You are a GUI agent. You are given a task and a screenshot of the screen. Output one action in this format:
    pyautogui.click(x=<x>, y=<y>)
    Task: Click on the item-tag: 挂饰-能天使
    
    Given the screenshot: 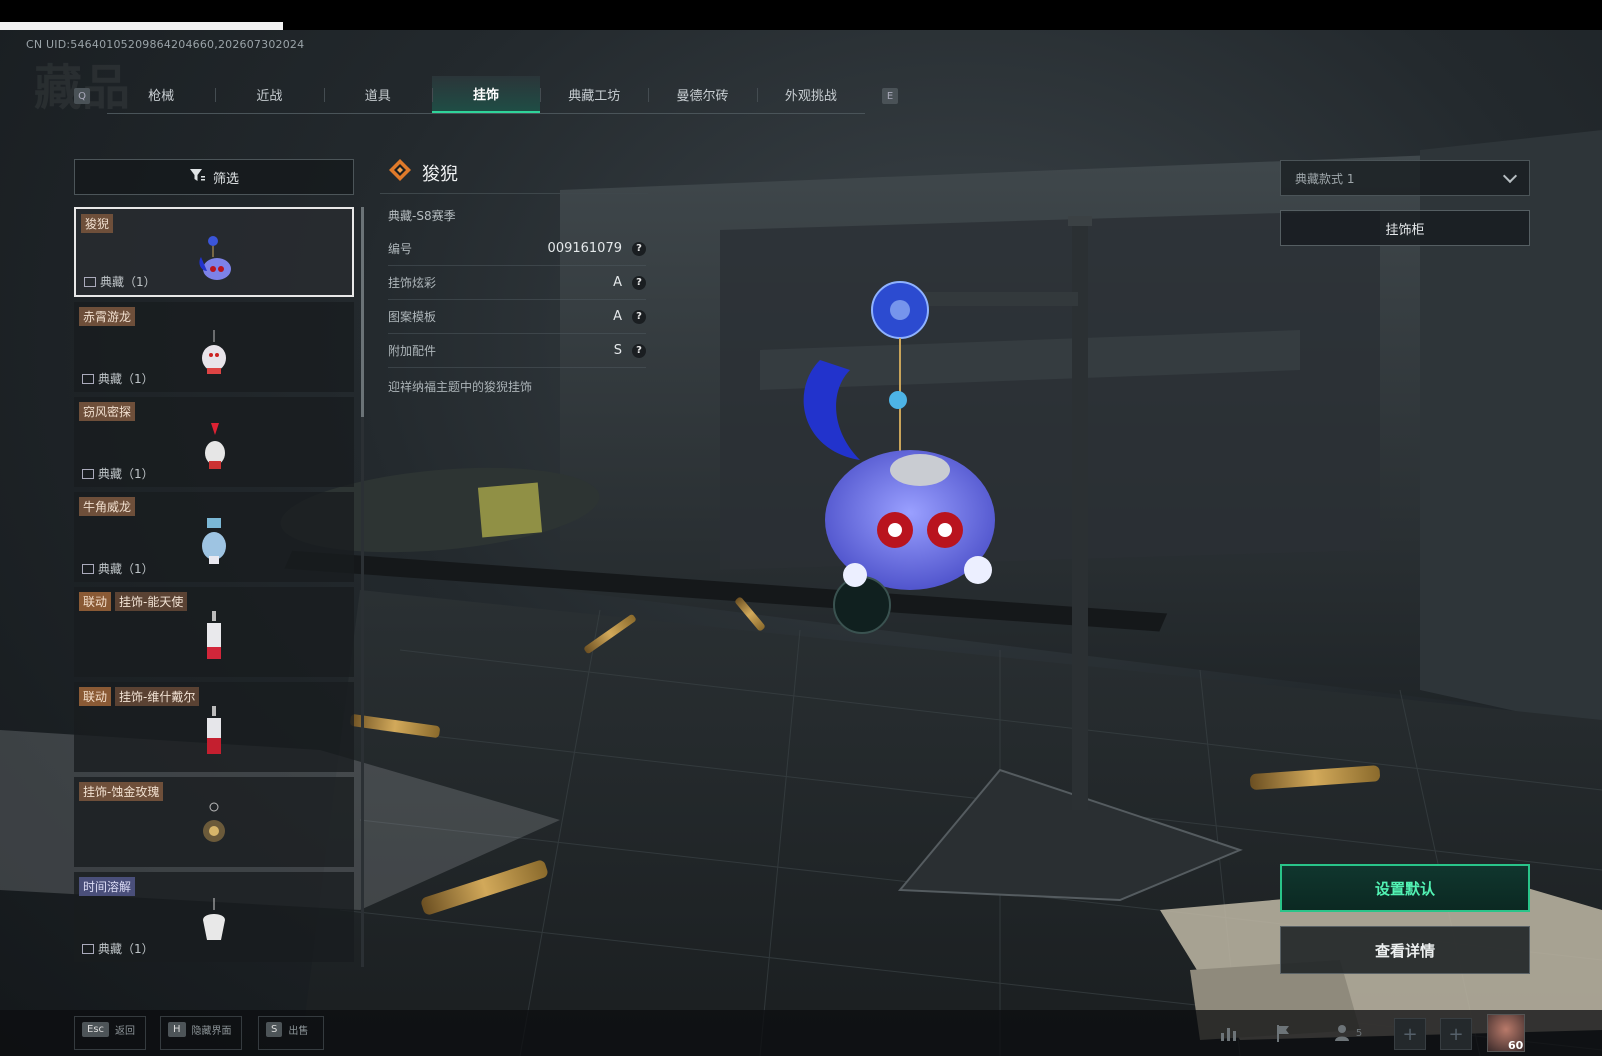 What is the action you would take?
    pyautogui.click(x=151, y=601)
    